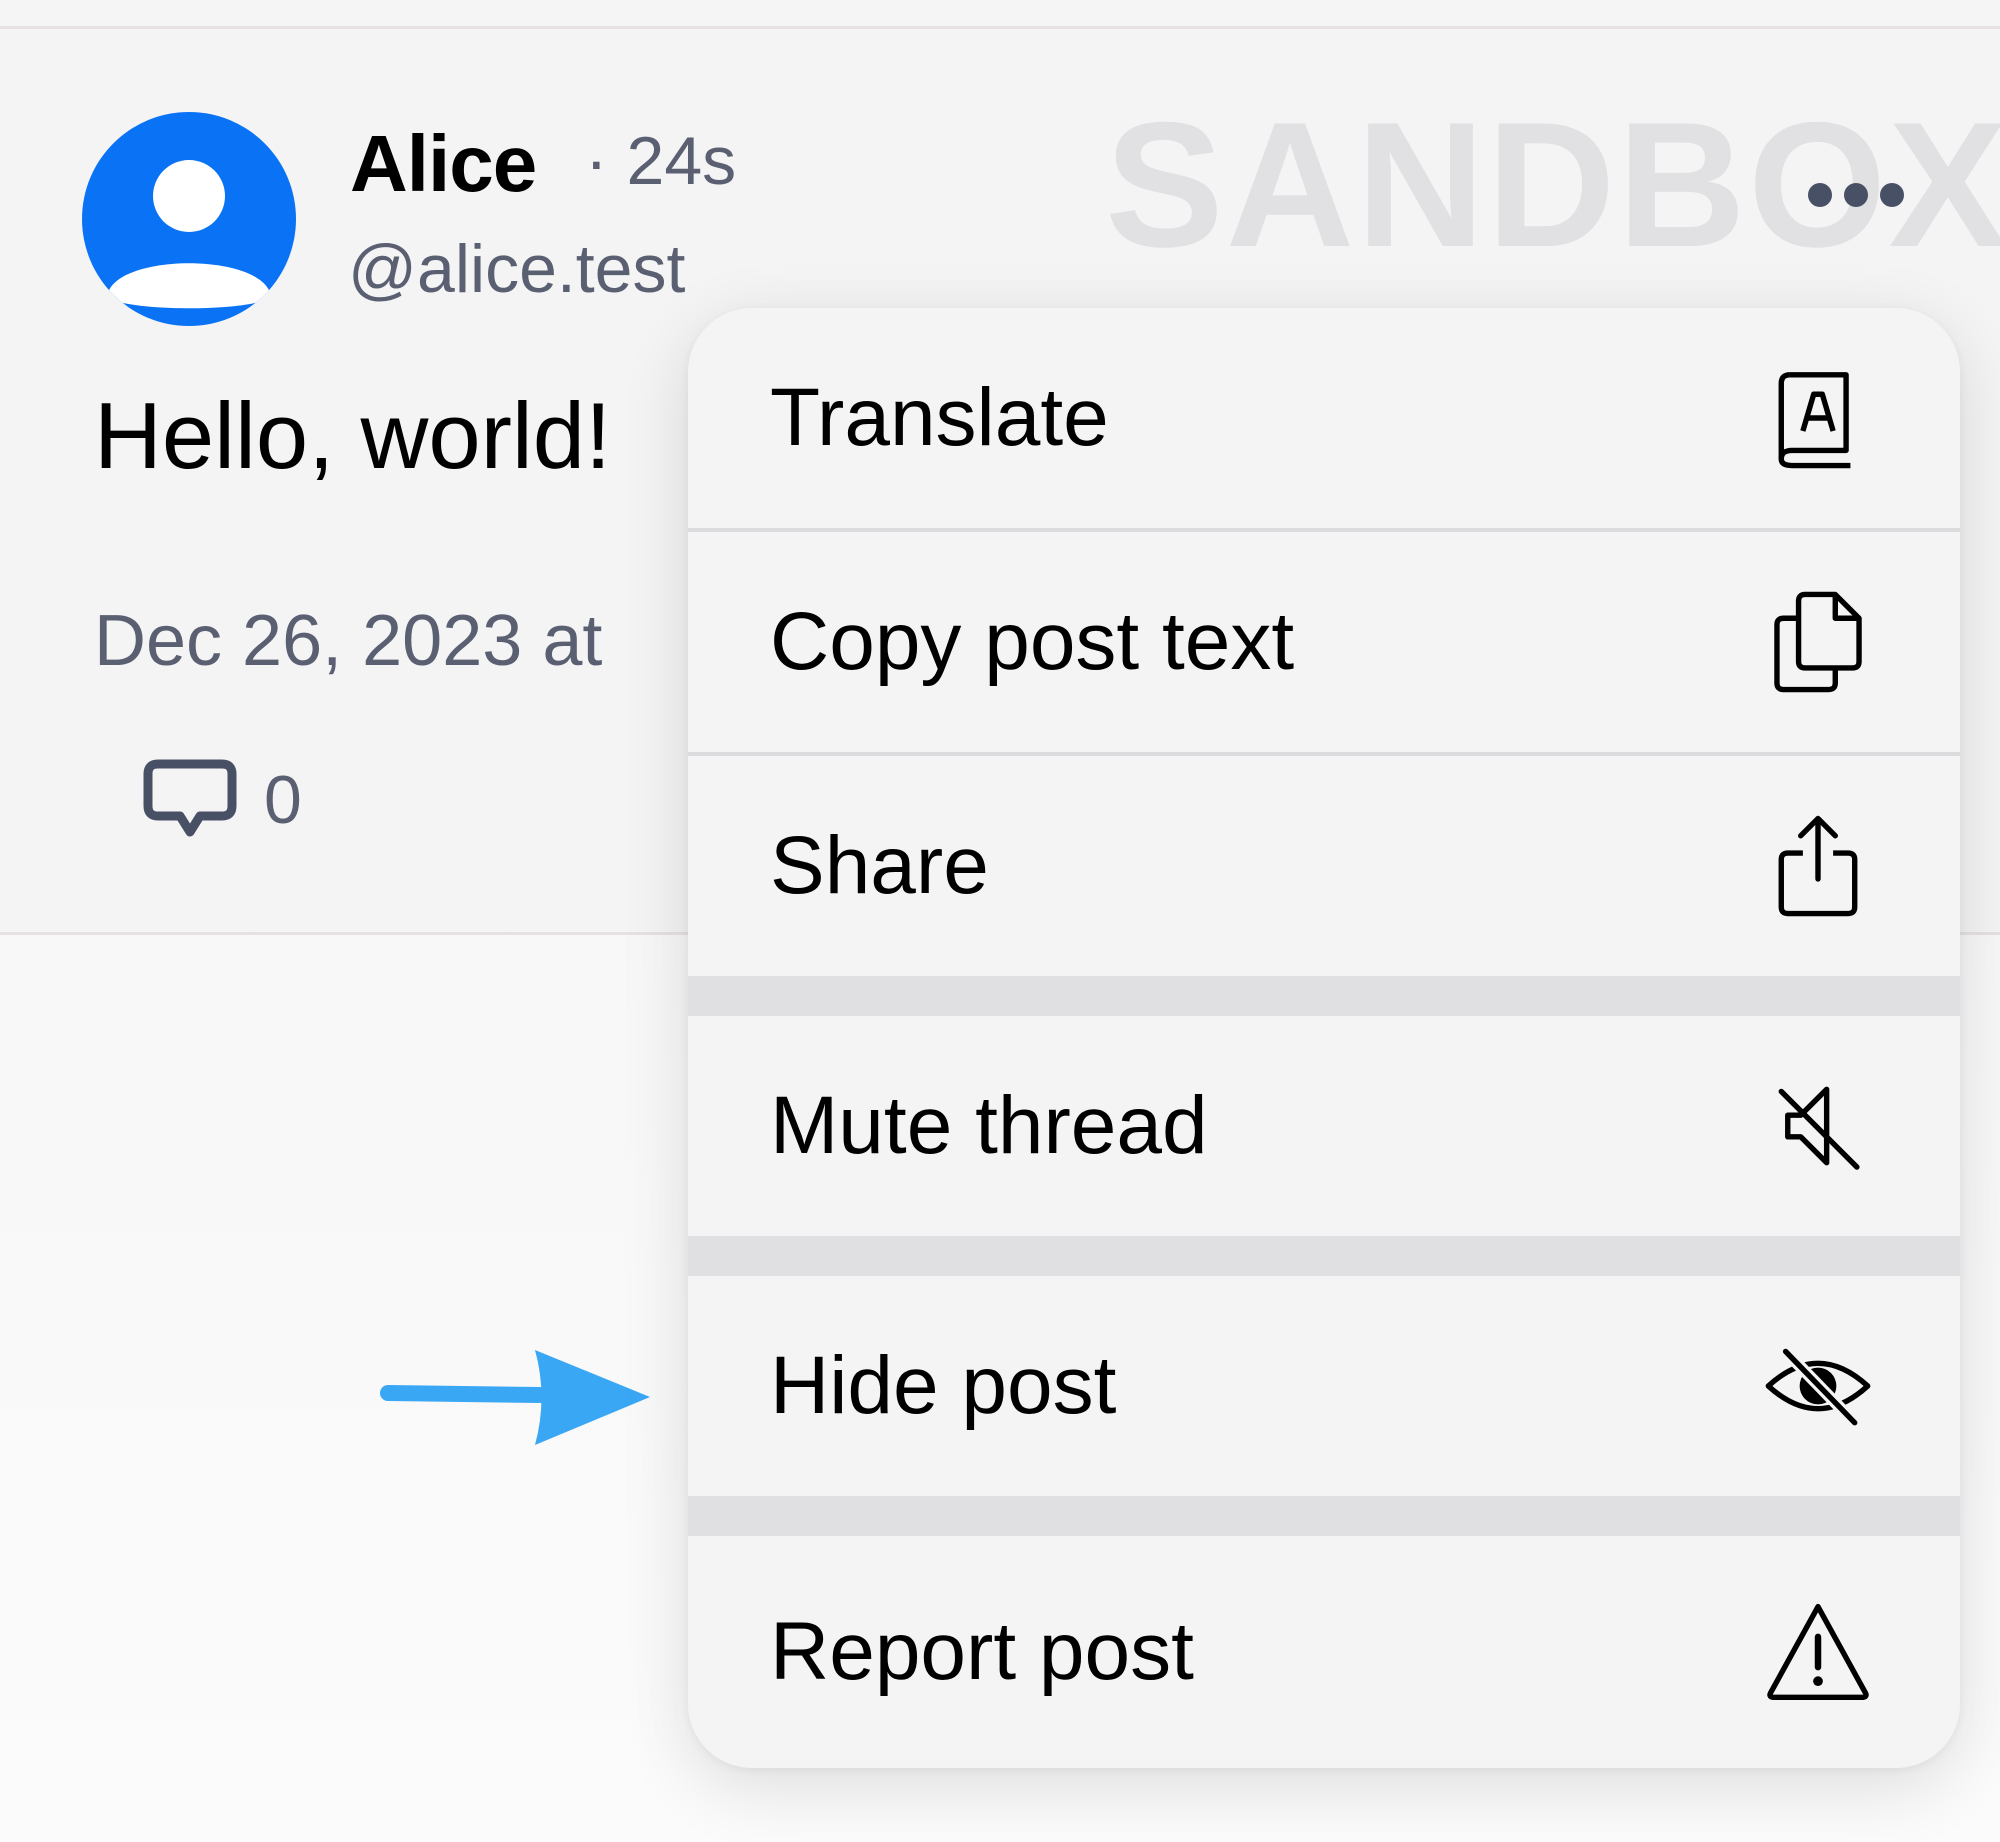 The height and width of the screenshot is (1842, 2000). I want to click on post-time-ago: · 24s, so click(661, 161).